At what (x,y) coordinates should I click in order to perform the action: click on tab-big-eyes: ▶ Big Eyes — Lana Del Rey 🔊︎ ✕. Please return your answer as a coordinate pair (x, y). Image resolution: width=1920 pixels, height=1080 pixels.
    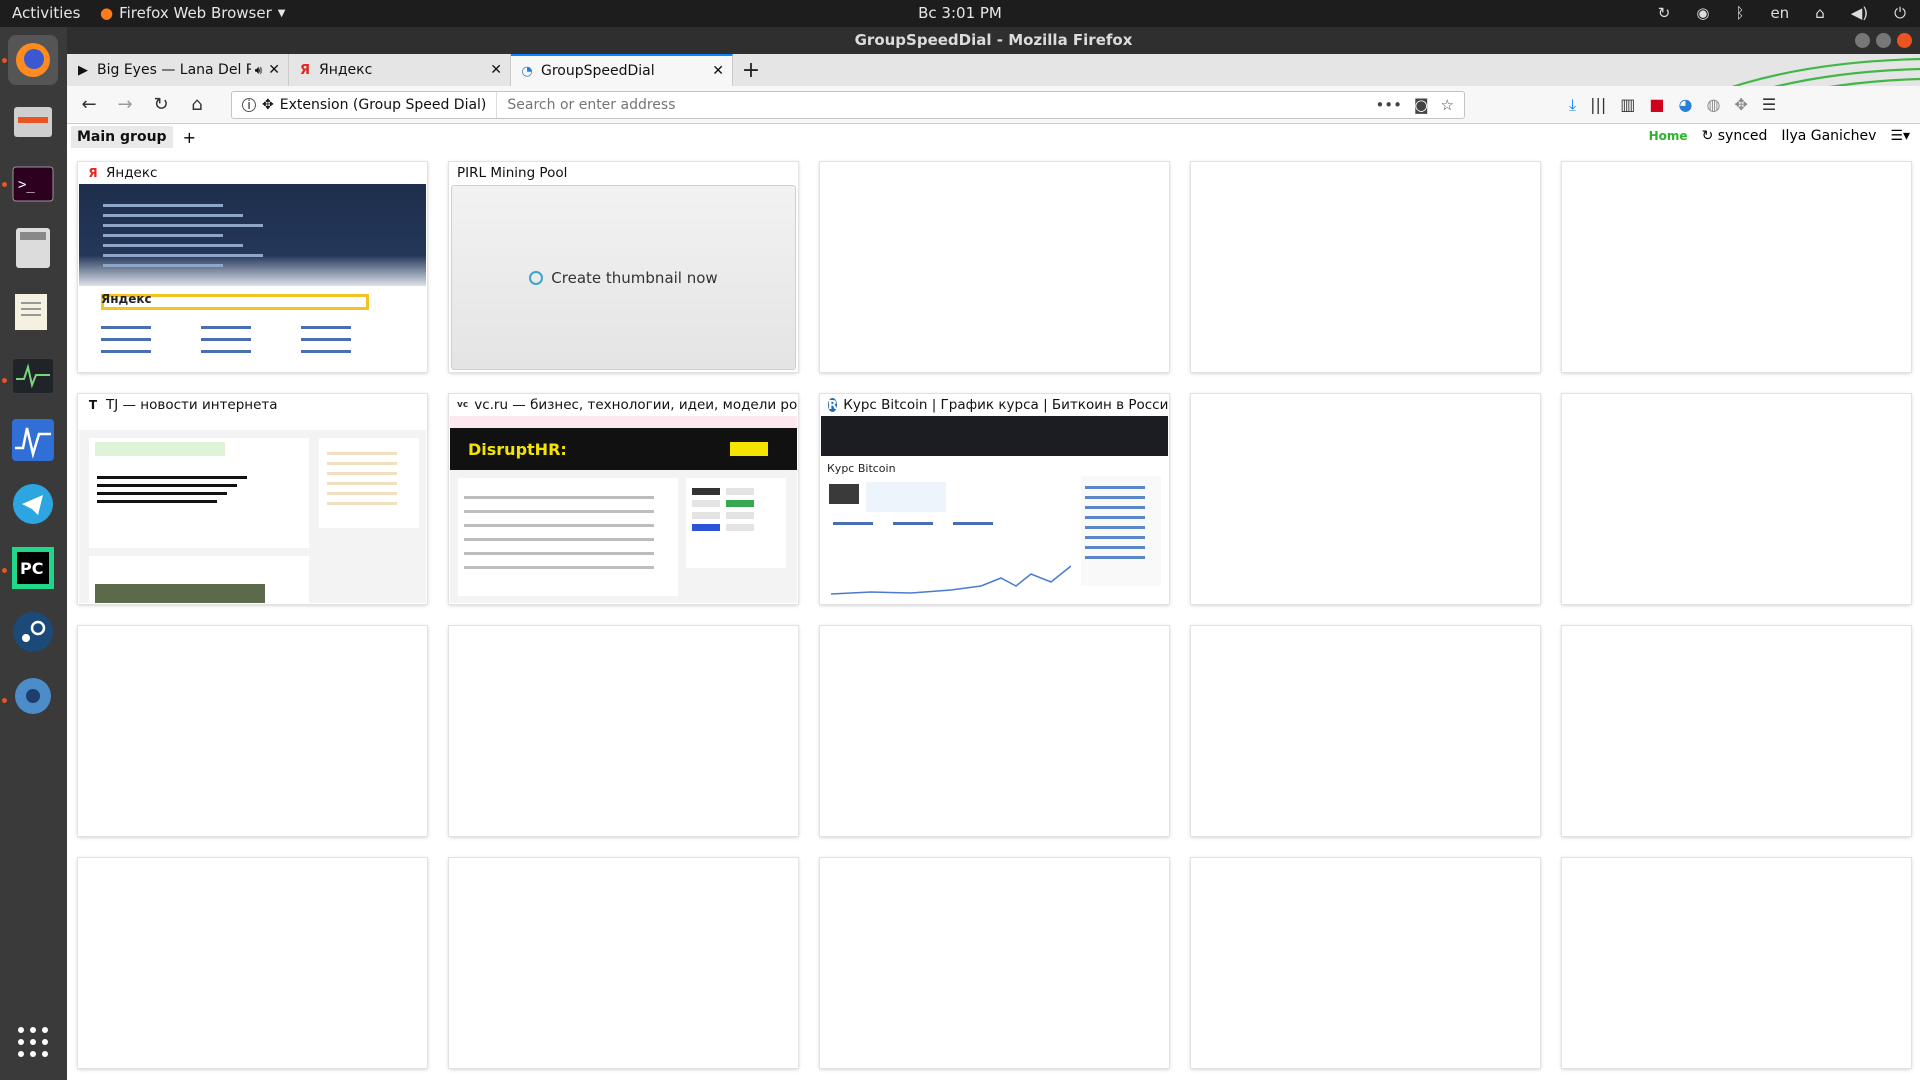
    Looking at the image, I should click on (178, 70).